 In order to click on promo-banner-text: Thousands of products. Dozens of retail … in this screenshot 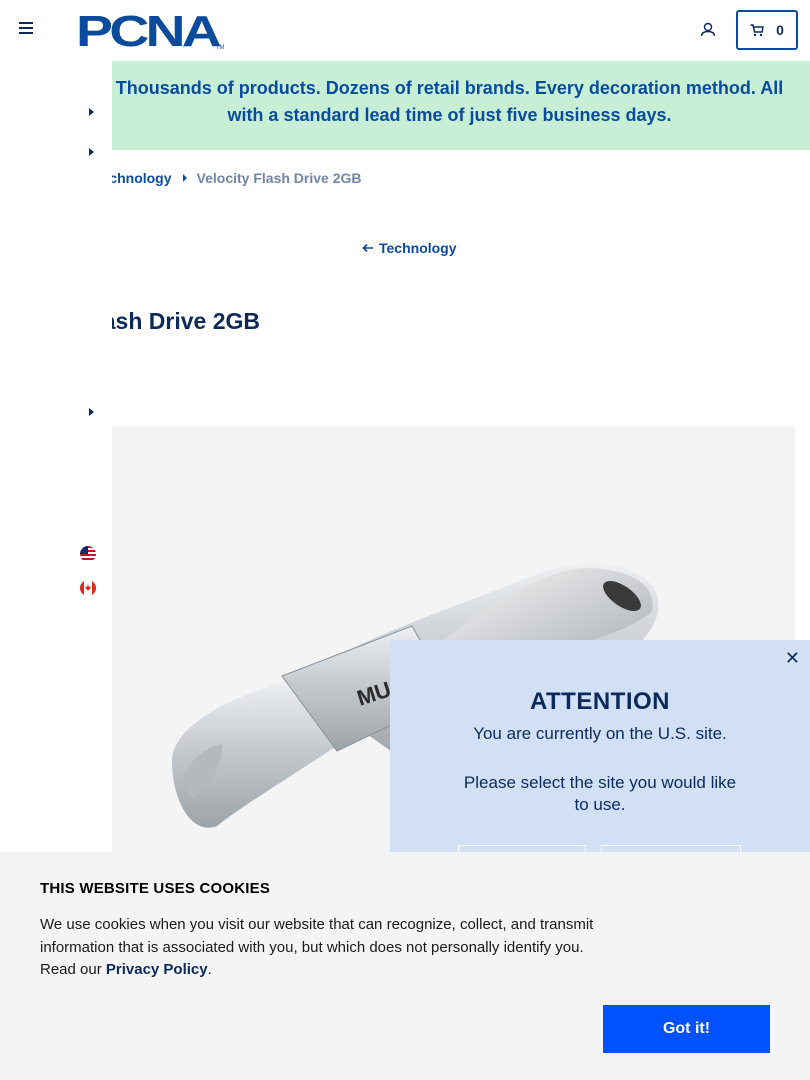, I will do `click(449, 101)`.